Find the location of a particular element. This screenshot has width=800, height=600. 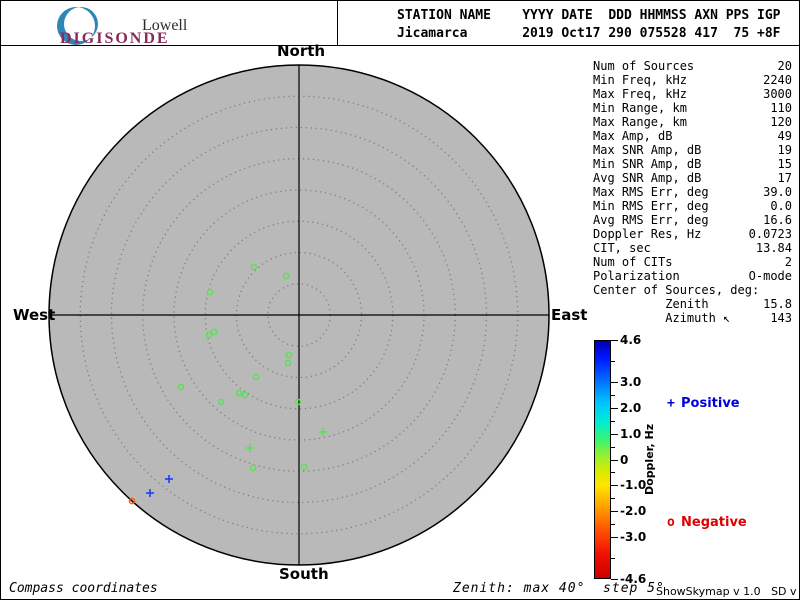

stat-label: Max RMS Err, deg is located at coordinates (651, 192).